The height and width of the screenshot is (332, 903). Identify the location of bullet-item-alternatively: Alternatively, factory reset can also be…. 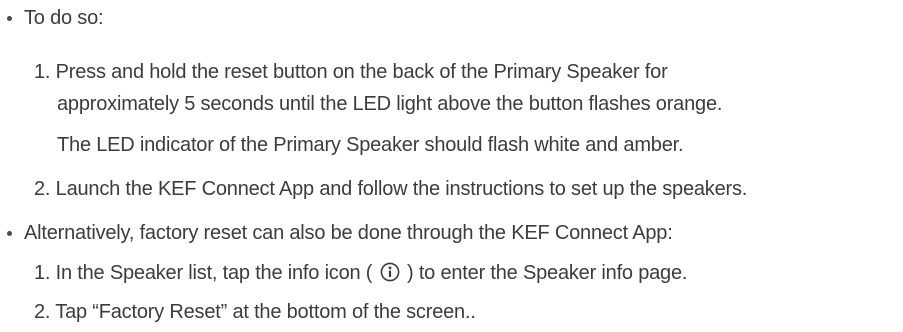
(336, 233).